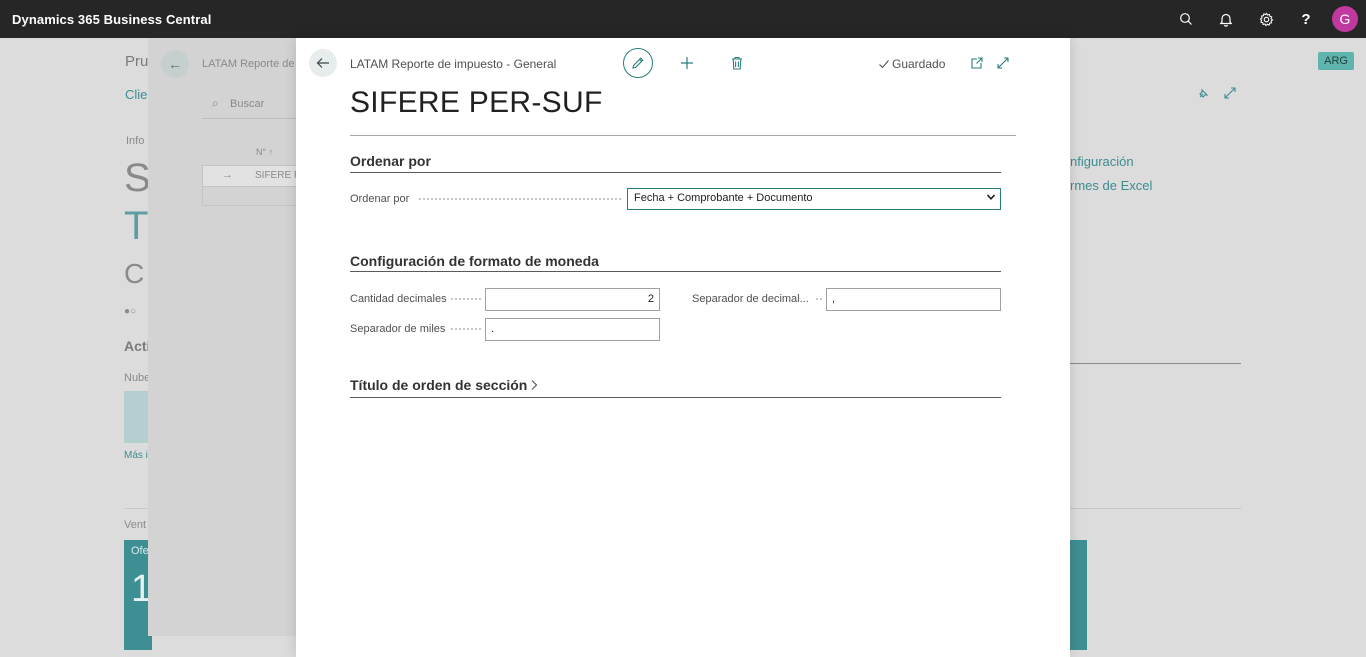 This screenshot has width=1366, height=657. Describe the element at coordinates (1336, 61) in the screenshot. I see `company-badge: ARG` at that location.